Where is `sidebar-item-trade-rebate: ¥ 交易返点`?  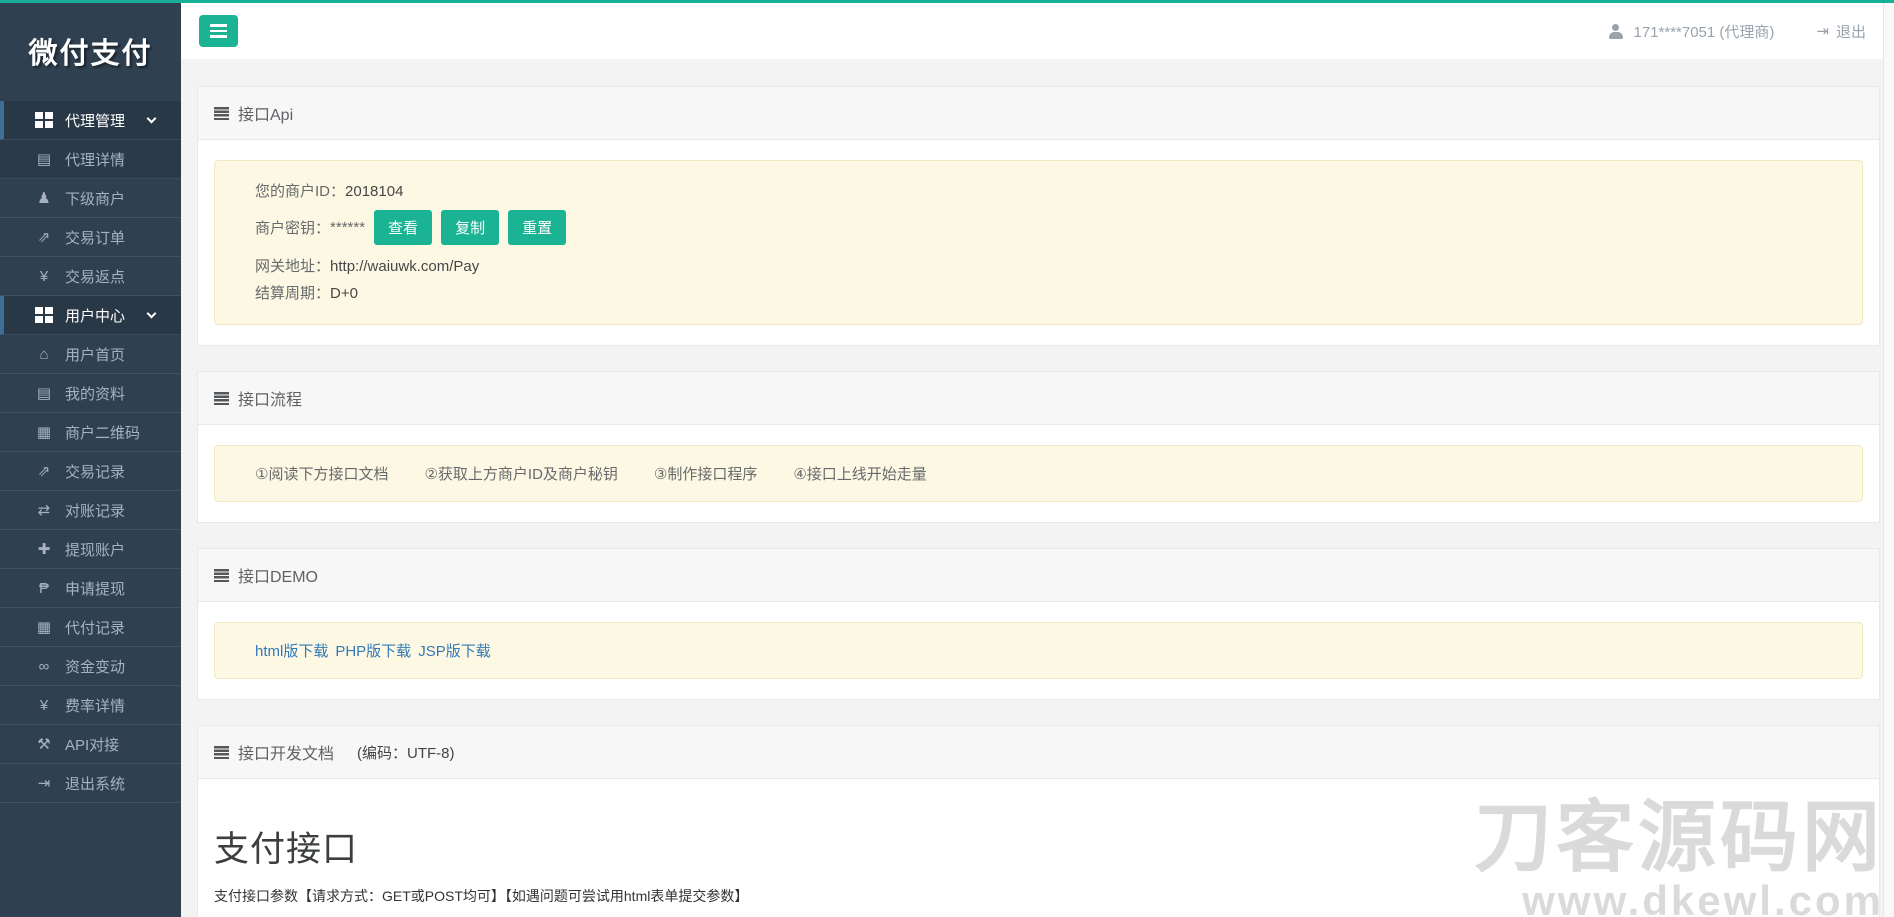 sidebar-item-trade-rebate: ¥ 交易返点 is located at coordinates (90, 276).